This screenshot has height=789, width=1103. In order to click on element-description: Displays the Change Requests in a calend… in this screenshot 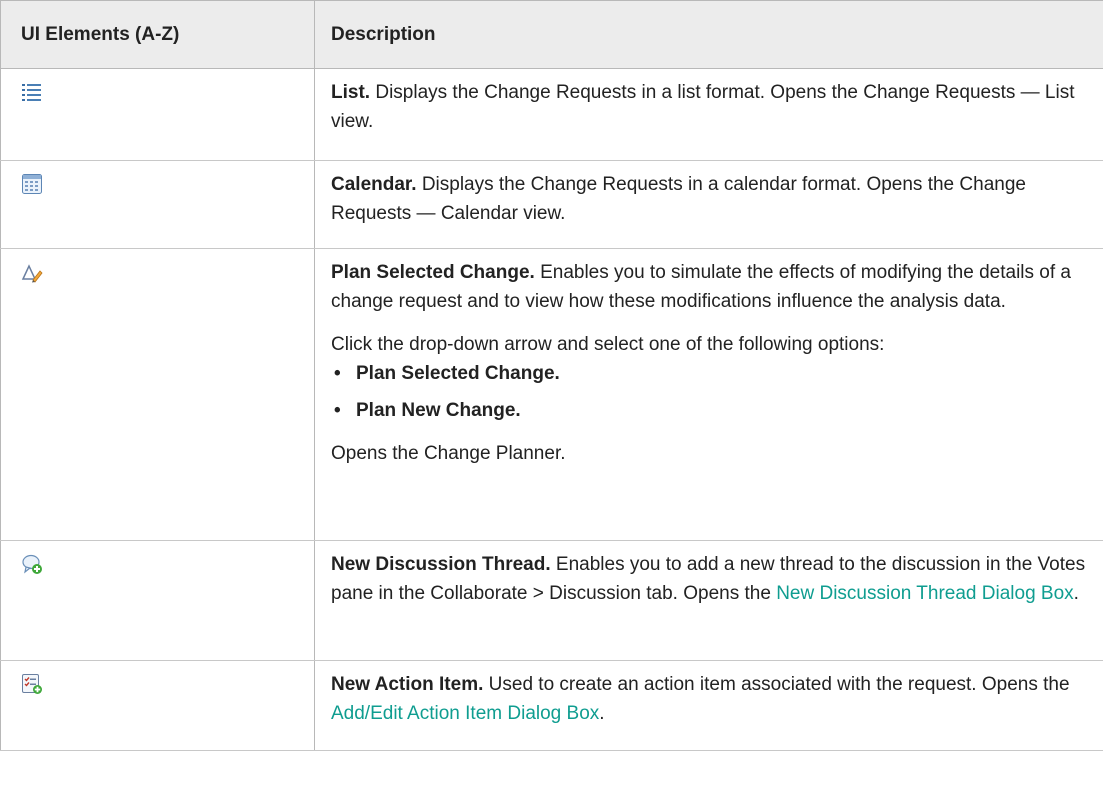, I will do `click(678, 199)`.